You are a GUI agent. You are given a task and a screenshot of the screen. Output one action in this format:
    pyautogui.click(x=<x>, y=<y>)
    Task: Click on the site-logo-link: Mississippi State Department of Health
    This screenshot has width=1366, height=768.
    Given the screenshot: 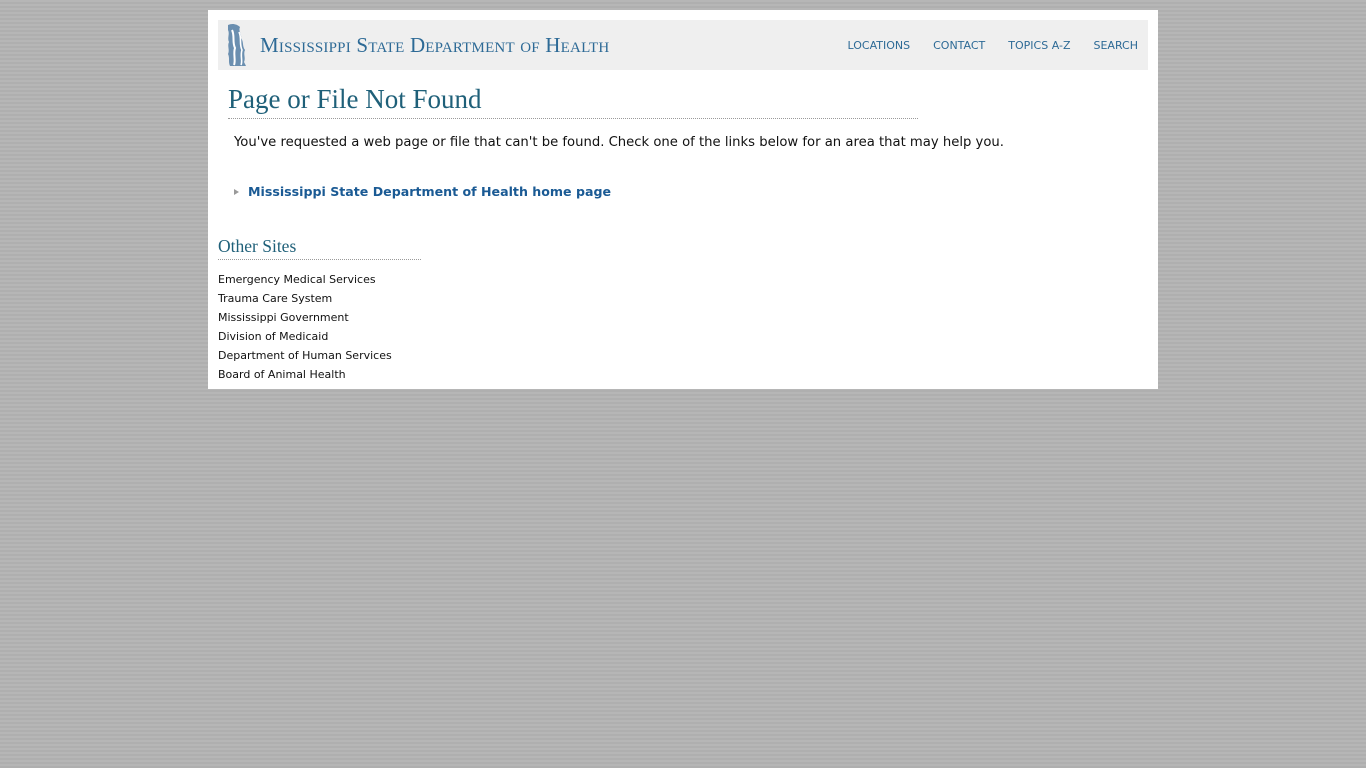 What is the action you would take?
    pyautogui.click(x=415, y=45)
    